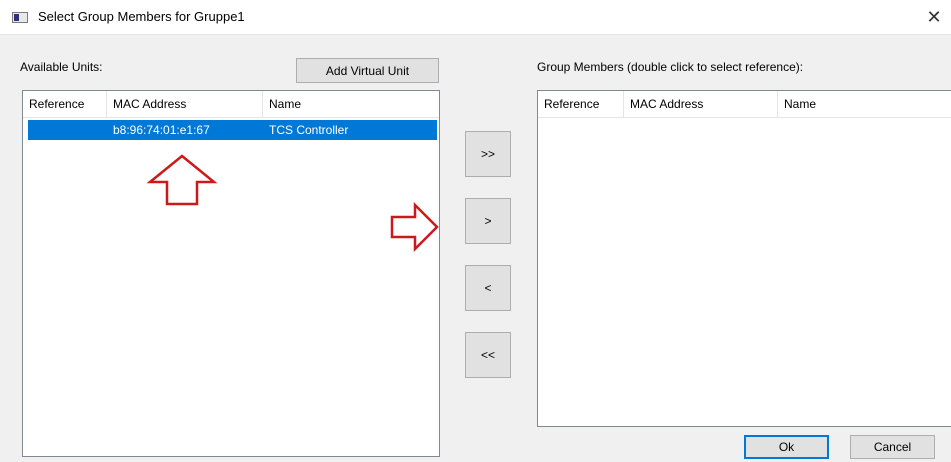 Image resolution: width=951 pixels, height=462 pixels. I want to click on remove-selected-button: <, so click(488, 288).